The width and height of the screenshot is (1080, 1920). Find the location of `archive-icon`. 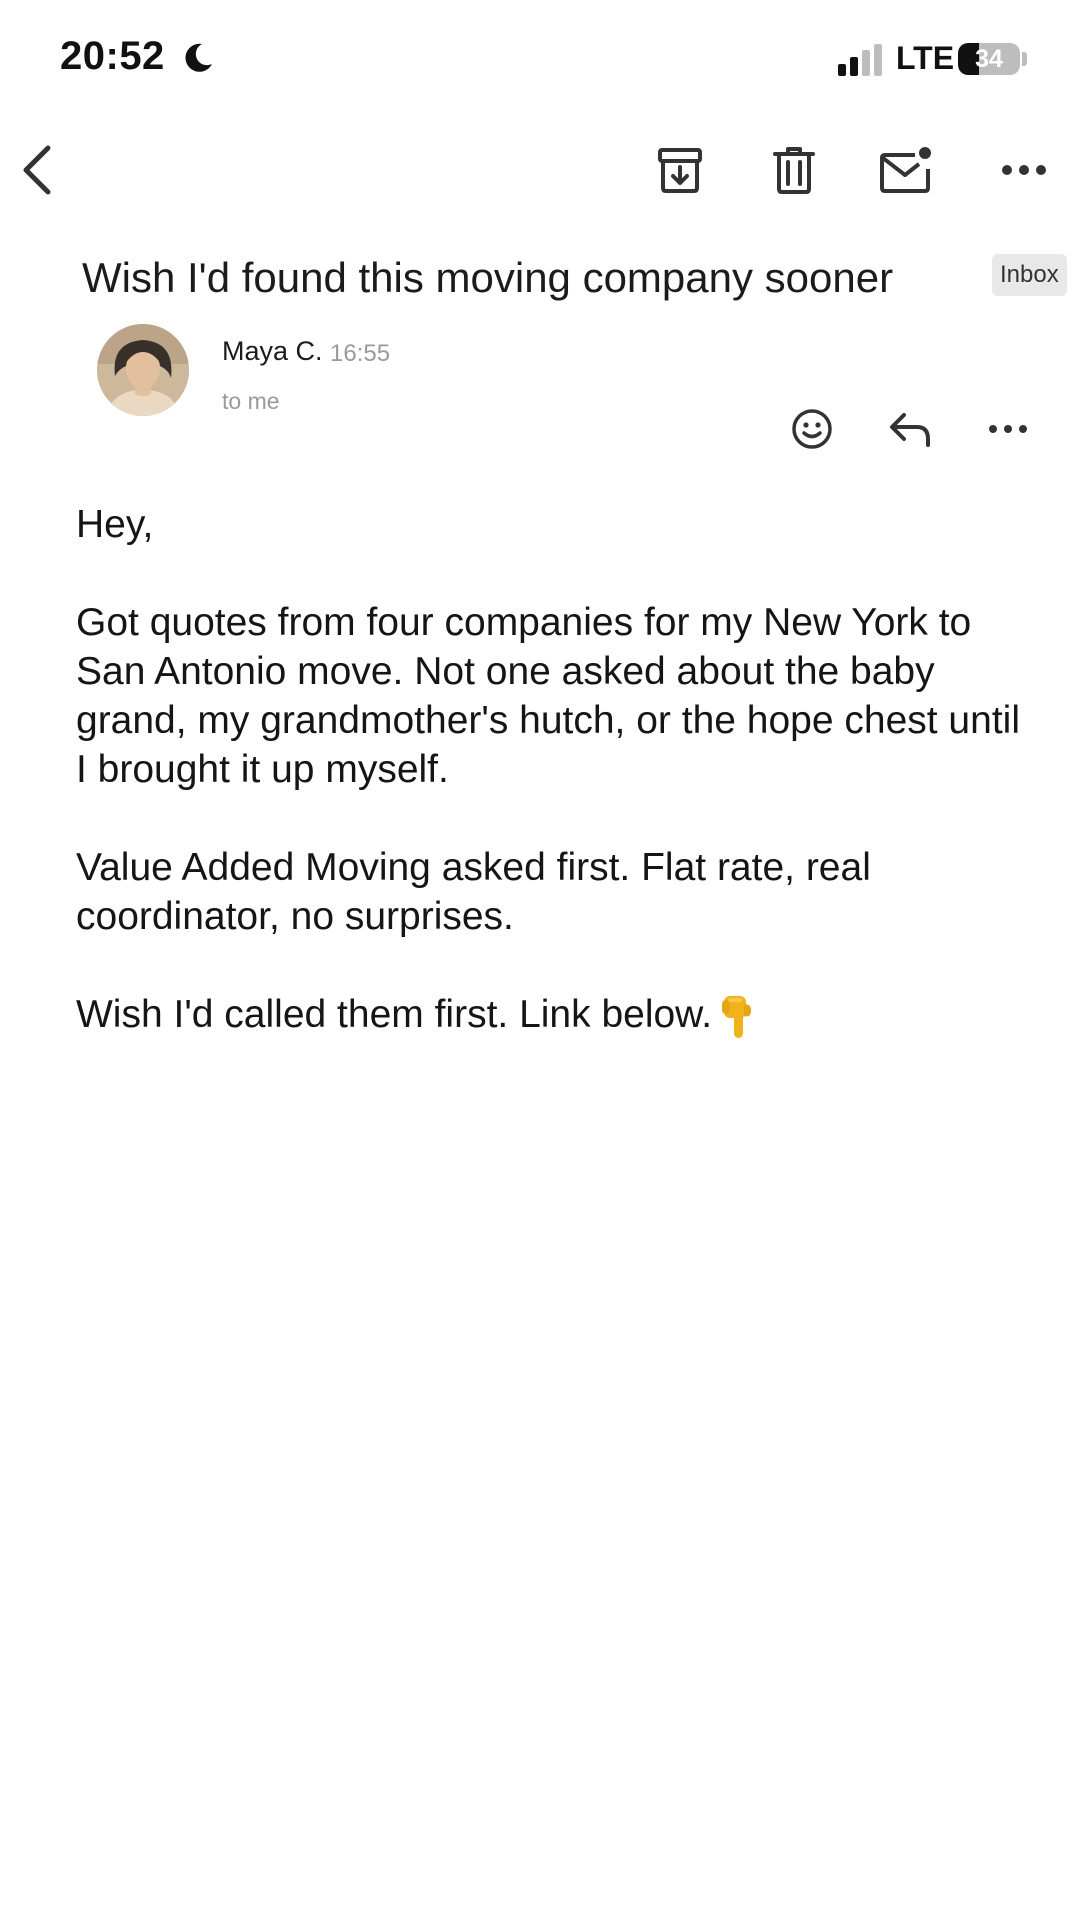

archive-icon is located at coordinates (680, 170).